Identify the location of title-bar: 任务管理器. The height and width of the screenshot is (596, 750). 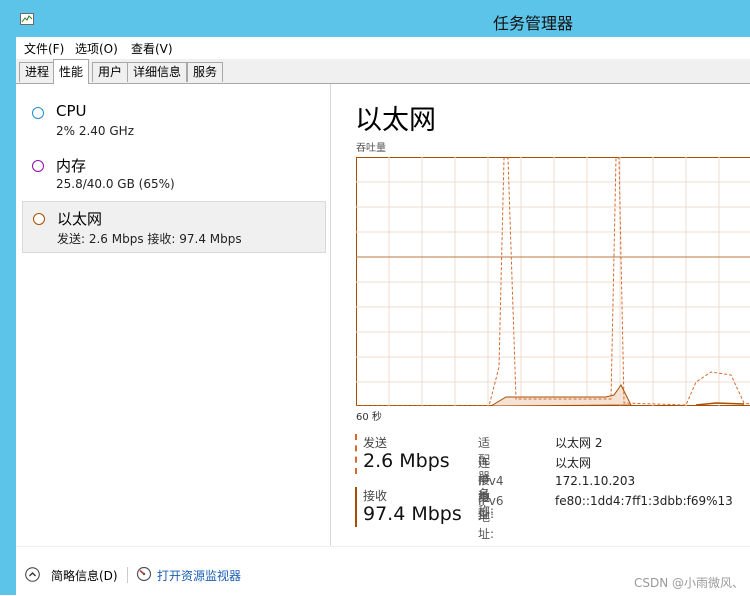
(383, 18).